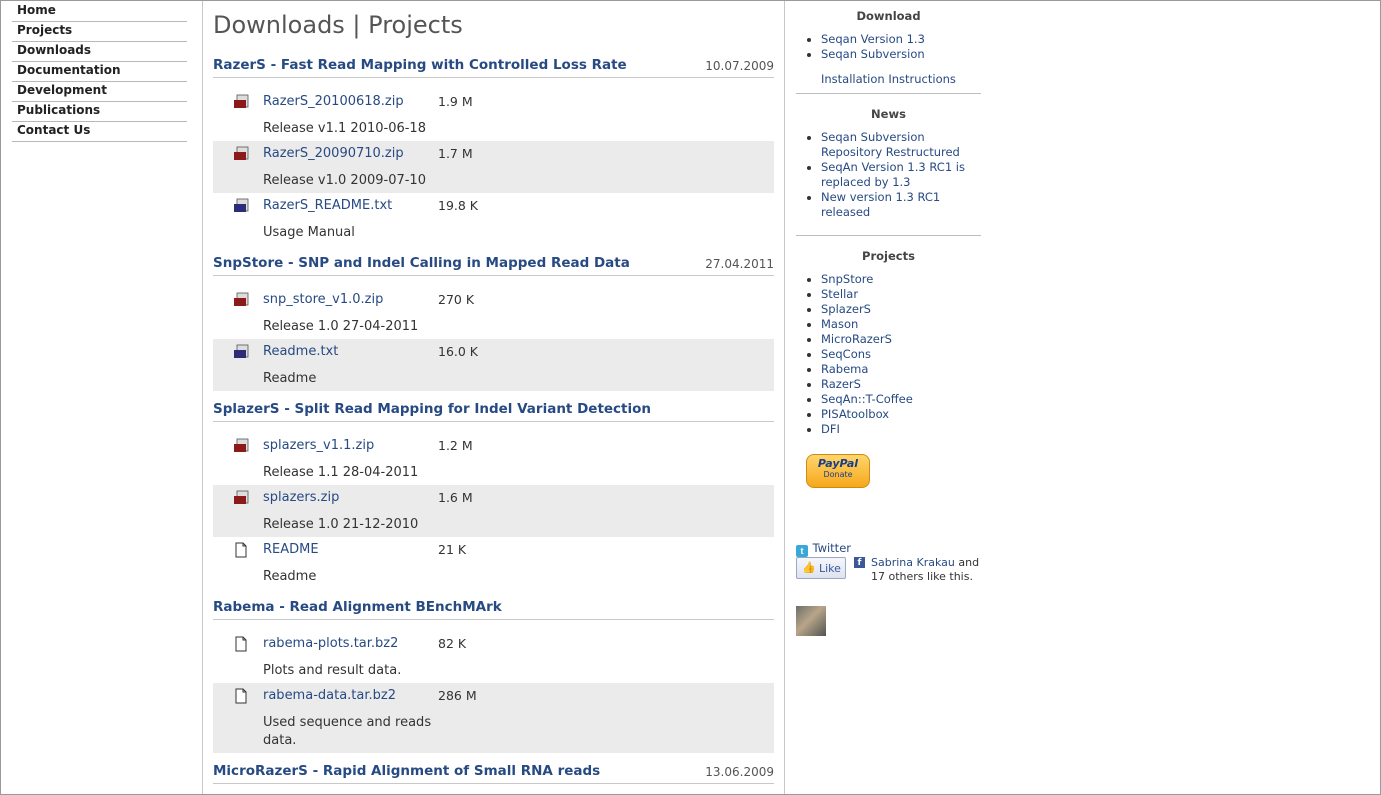 The width and height of the screenshot is (1381, 795). Describe the element at coordinates (839, 324) in the screenshot. I see `sidebar-project-link: Mason` at that location.